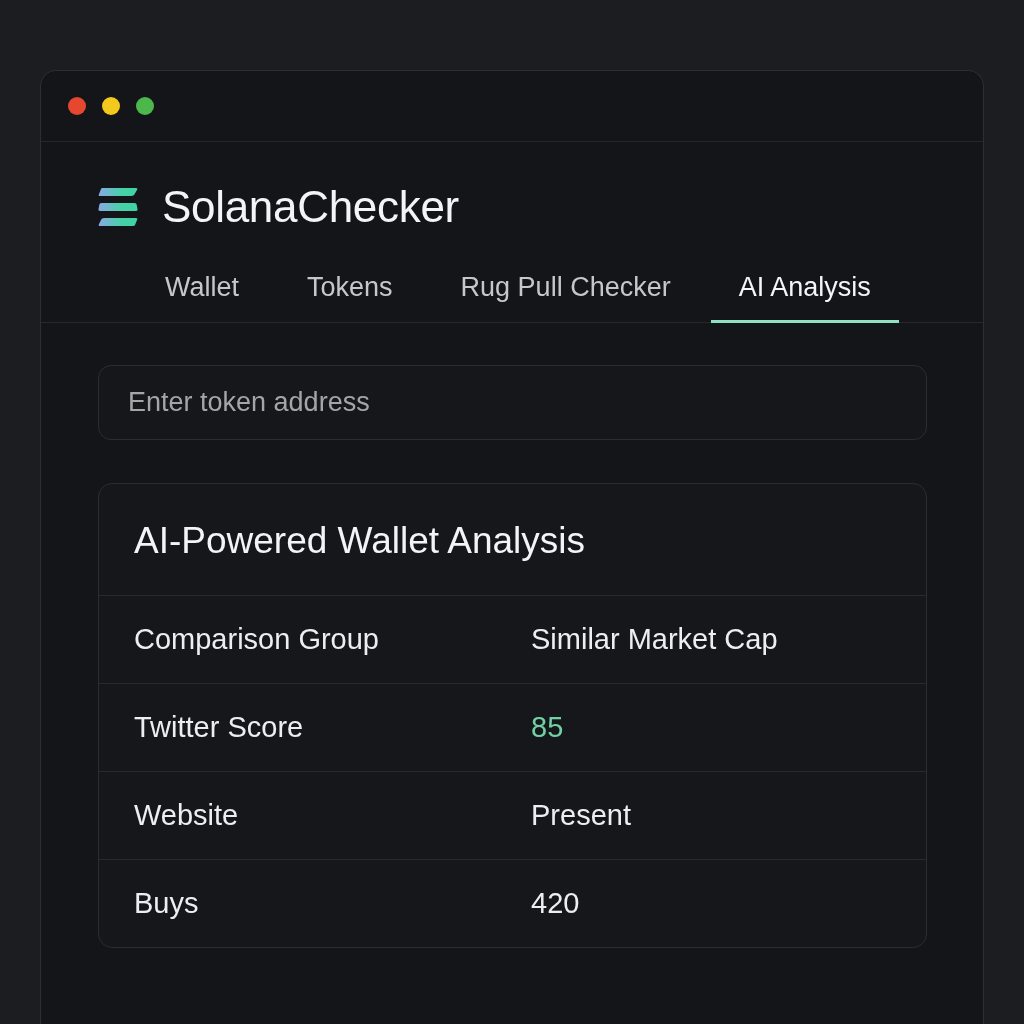 This screenshot has width=1024, height=1024. Describe the element at coordinates (257, 640) in the screenshot. I see `metric-label: Comparison Group` at that location.